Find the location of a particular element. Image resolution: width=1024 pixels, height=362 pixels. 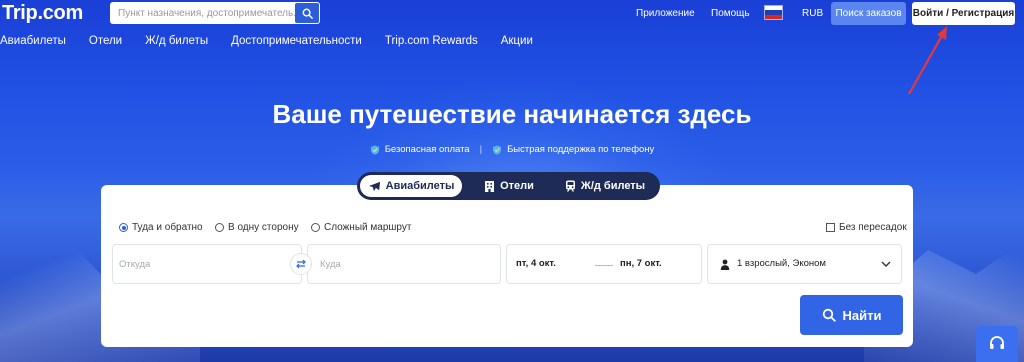

support-chat-button is located at coordinates (997, 344).